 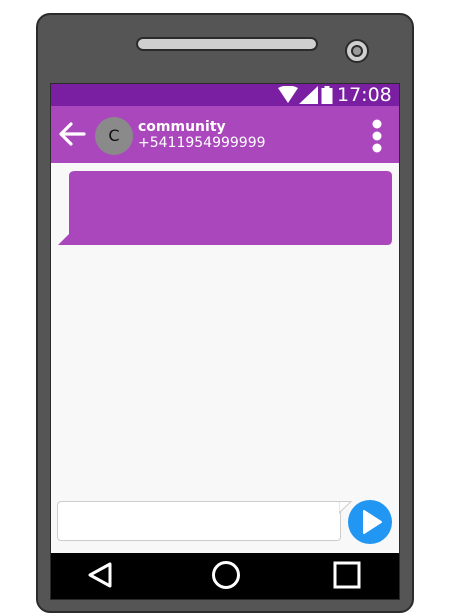 What do you see at coordinates (225, 95) in the screenshot?
I see `status-bar: 17:08` at bounding box center [225, 95].